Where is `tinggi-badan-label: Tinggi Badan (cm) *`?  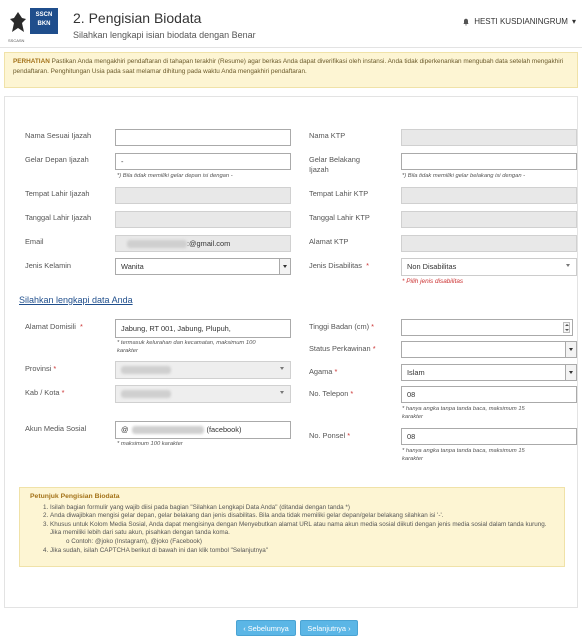 tinggi-badan-label: Tinggi Badan (cm) * is located at coordinates (341, 327).